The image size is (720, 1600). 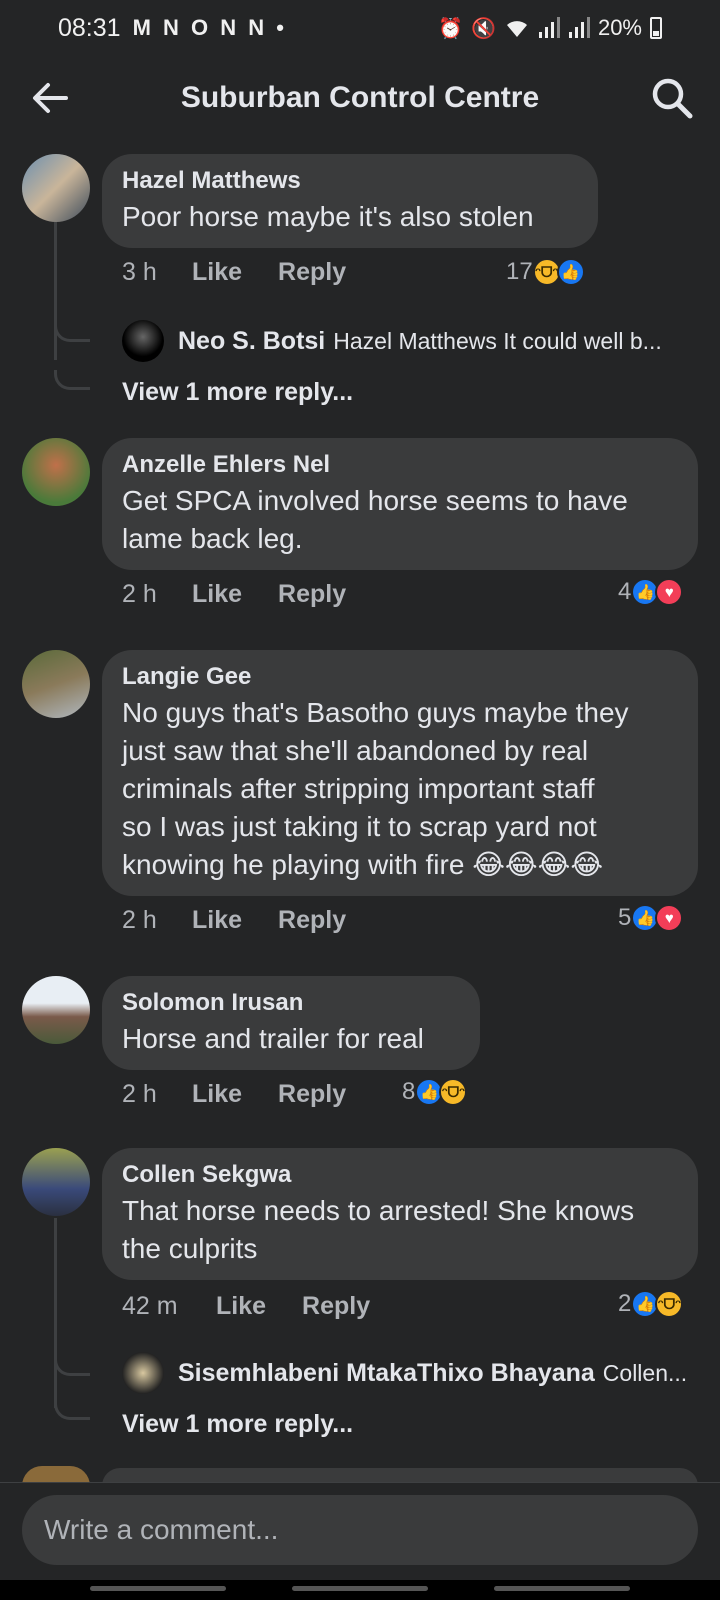 I want to click on status-time: 08:31, so click(x=89, y=27).